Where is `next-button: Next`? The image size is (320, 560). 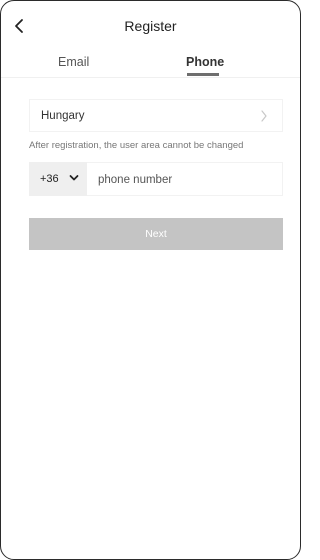
next-button: Next is located at coordinates (156, 234).